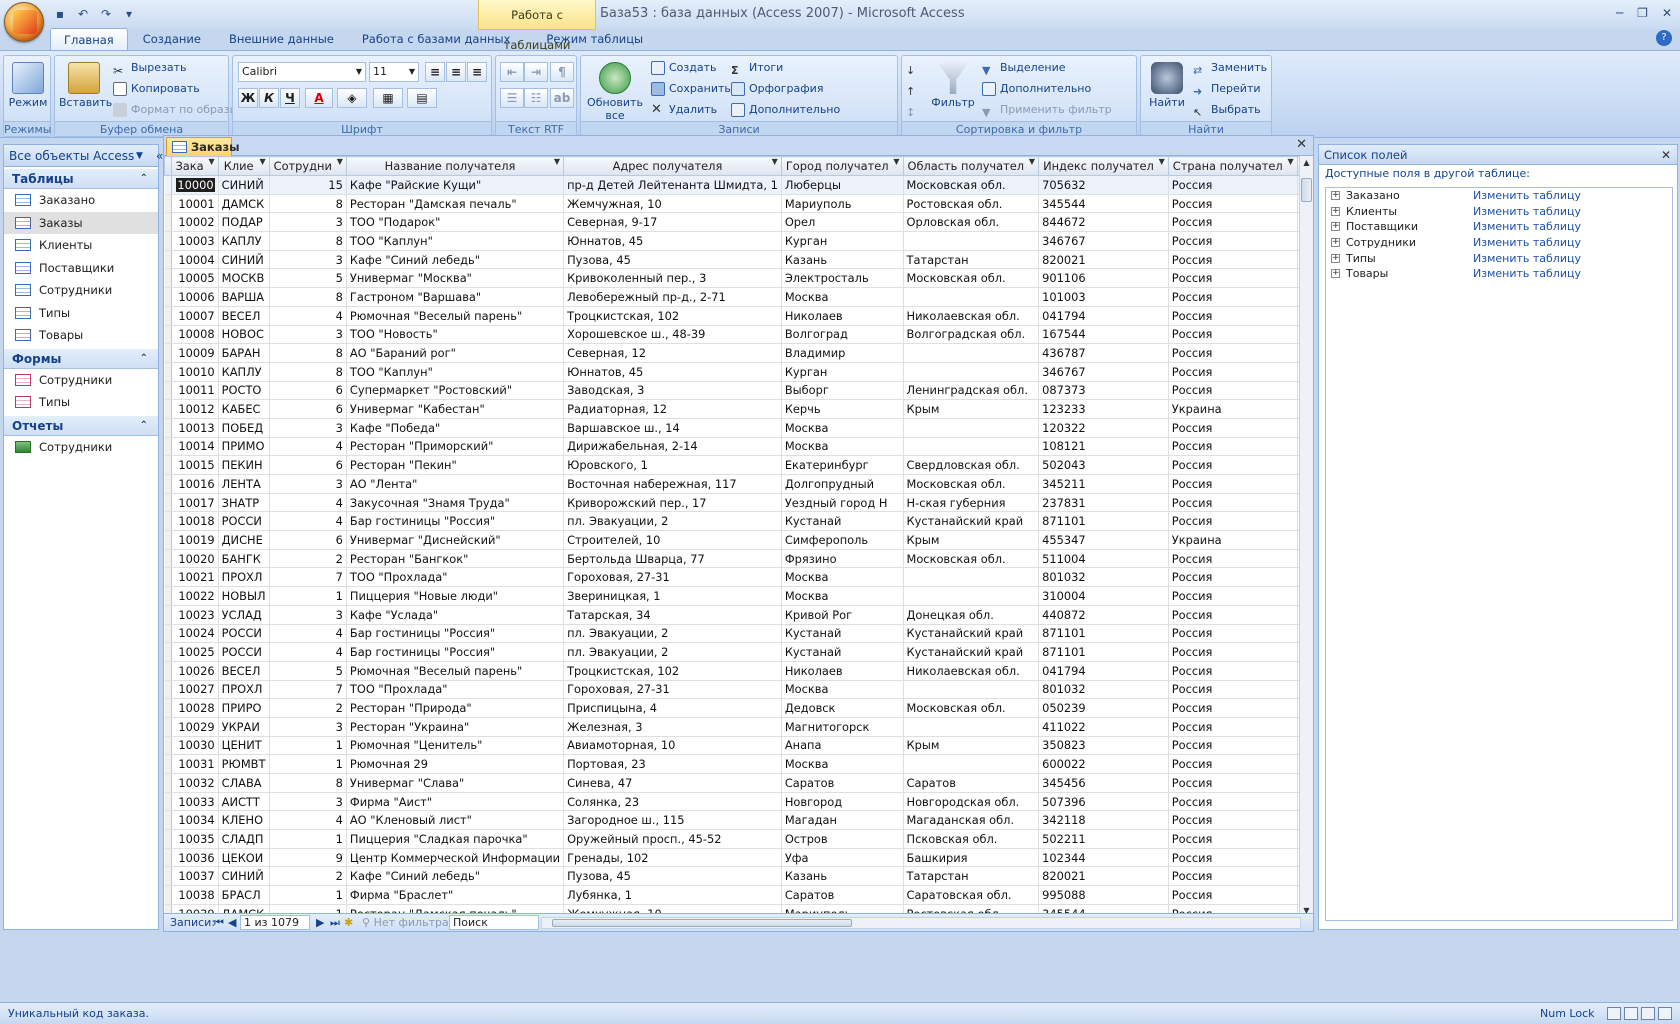 This screenshot has width=1680, height=1024. I want to click on search-box: Поиск, so click(494, 922).